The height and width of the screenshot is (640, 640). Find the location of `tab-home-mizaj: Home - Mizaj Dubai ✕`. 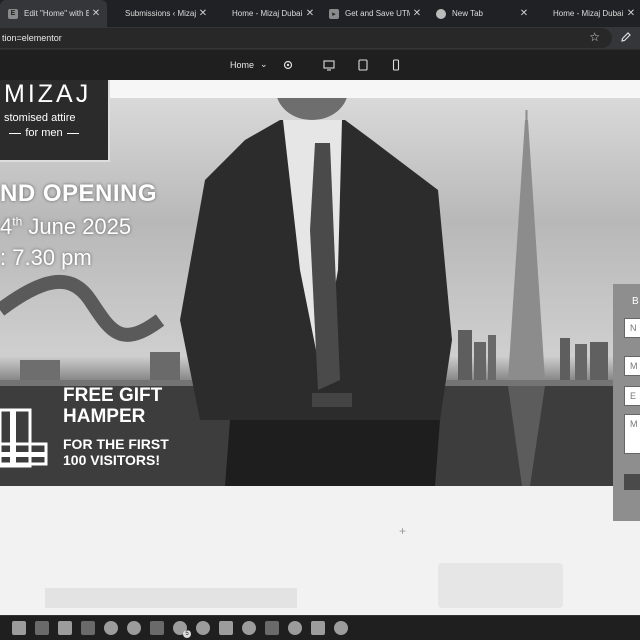

tab-home-mizaj: Home - Mizaj Dubai ✕ is located at coordinates (267, 13).